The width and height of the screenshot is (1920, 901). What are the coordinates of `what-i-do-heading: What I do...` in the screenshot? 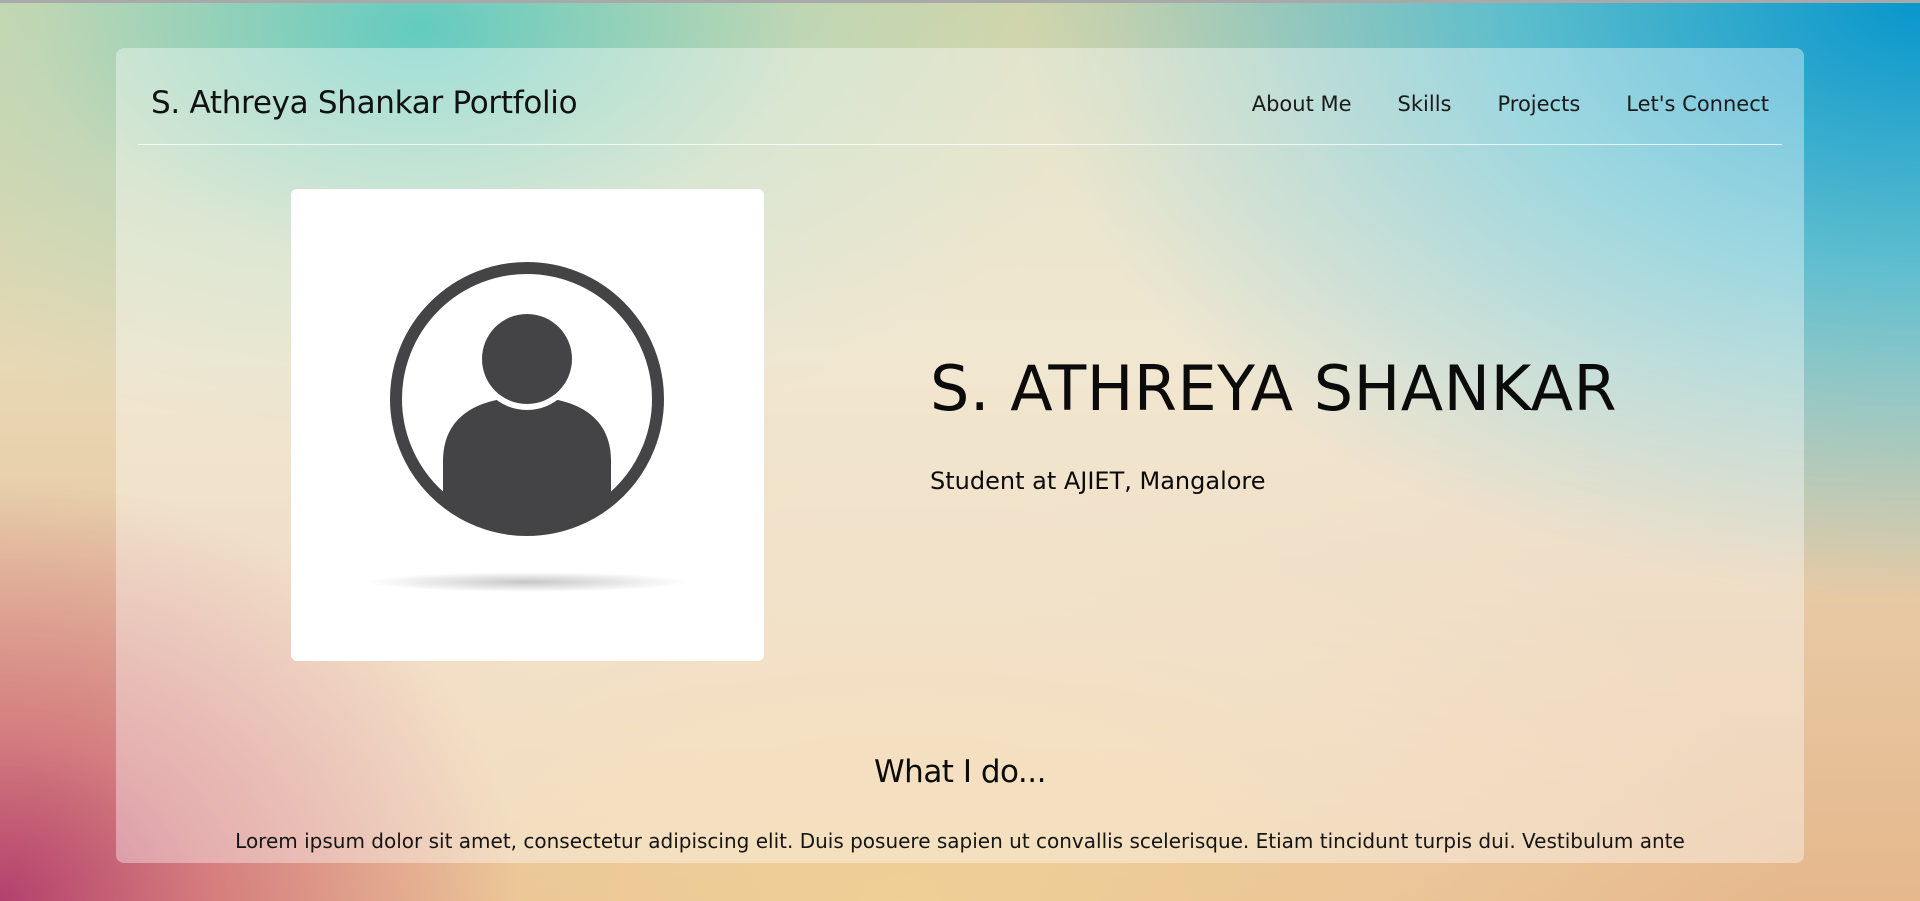 It's located at (960, 772).